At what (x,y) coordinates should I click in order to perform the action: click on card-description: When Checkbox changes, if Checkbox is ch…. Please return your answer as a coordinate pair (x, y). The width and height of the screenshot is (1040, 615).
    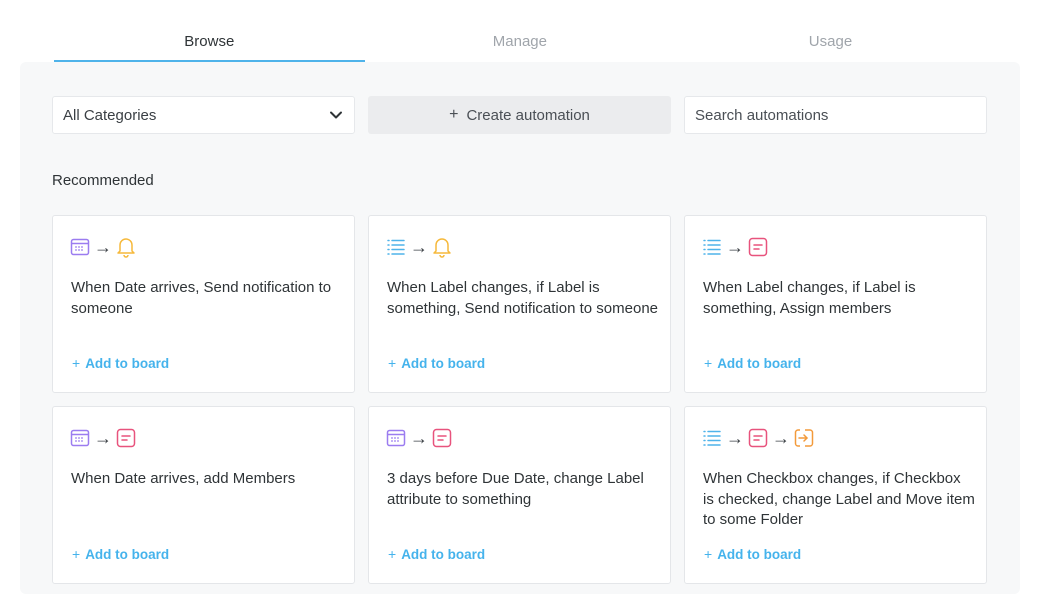
    Looking at the image, I should click on (839, 499).